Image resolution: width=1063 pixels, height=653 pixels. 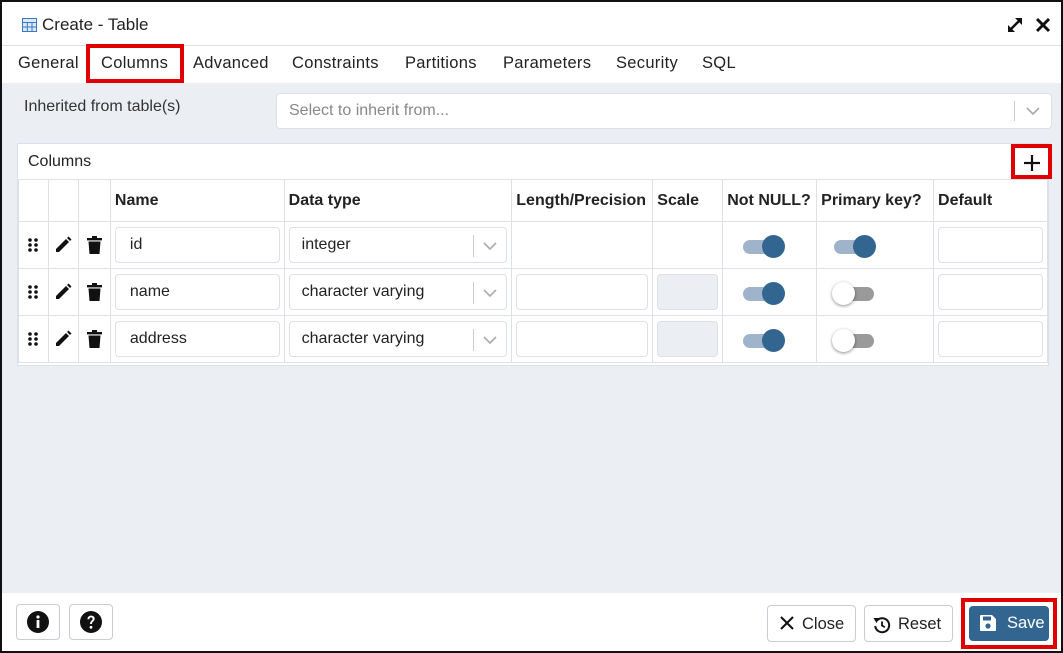 I want to click on header-length-precision: Length/Precision, so click(x=582, y=200).